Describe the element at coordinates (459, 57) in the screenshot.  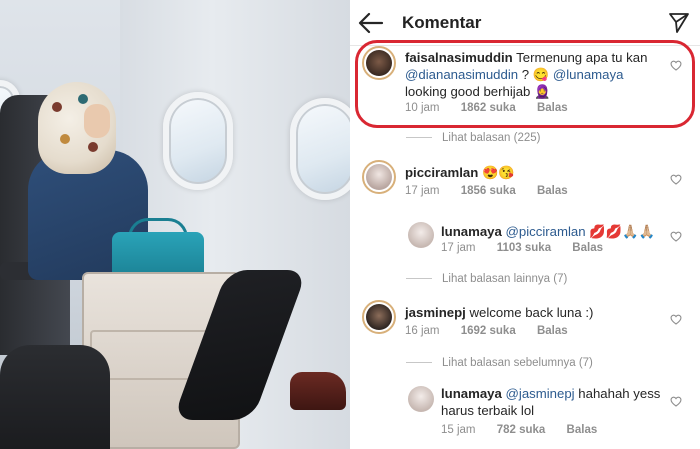
I see `comment-username: faisalnasimuddin` at that location.